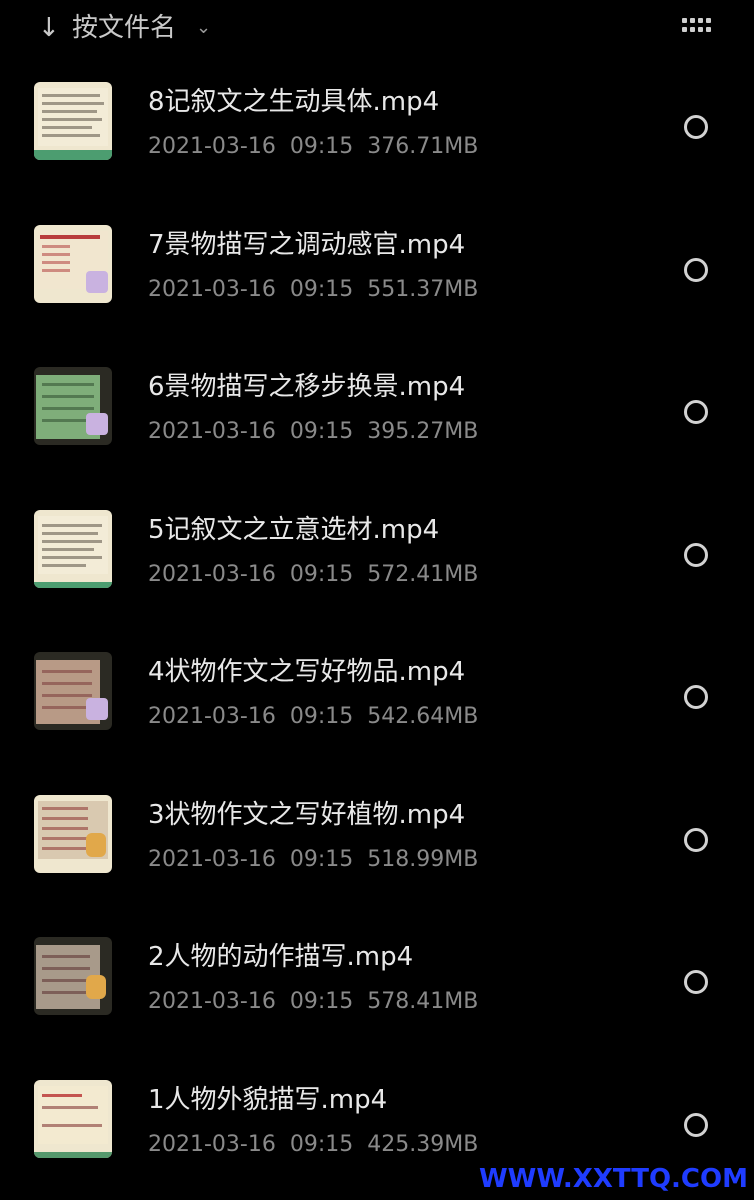 This screenshot has width=754, height=1200. I want to click on file-meta: 2021-03-16 09:15 572.41MB, so click(313, 575).